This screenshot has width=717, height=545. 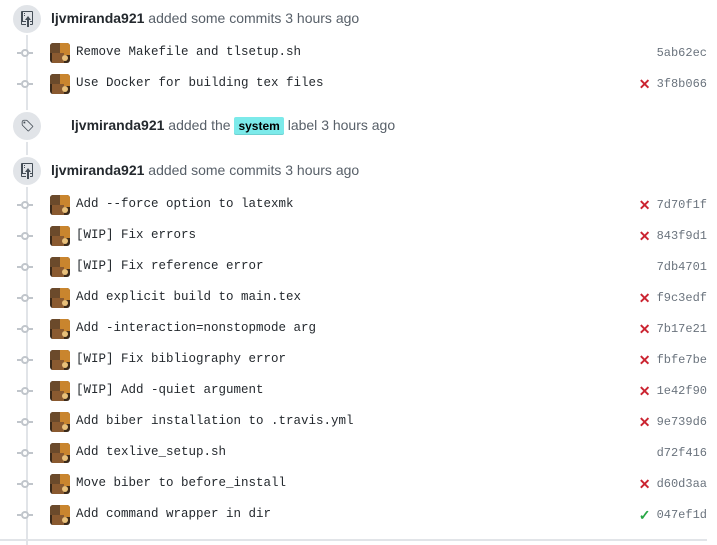 I want to click on commit-row: Add --force option to latexmk ✕ 7d70f1f, so click(x=358, y=205).